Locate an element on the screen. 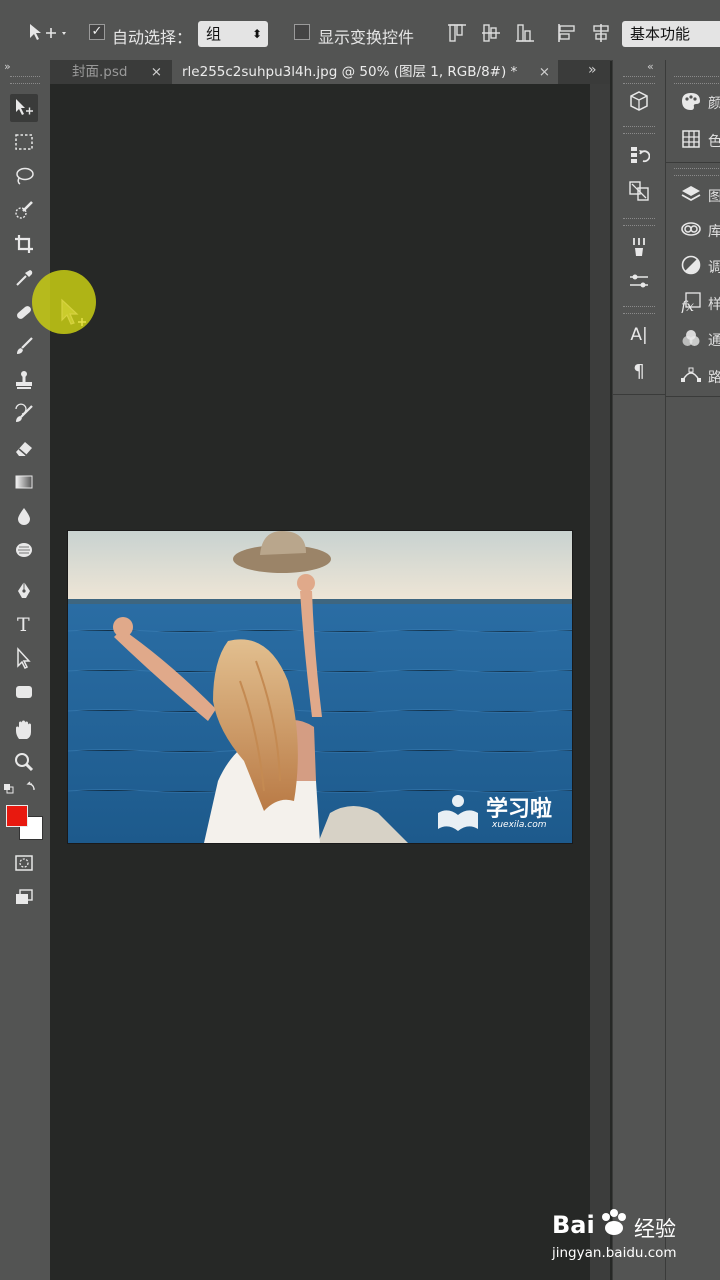  baidu-brand-suffix: 经验 is located at coordinates (655, 1229).